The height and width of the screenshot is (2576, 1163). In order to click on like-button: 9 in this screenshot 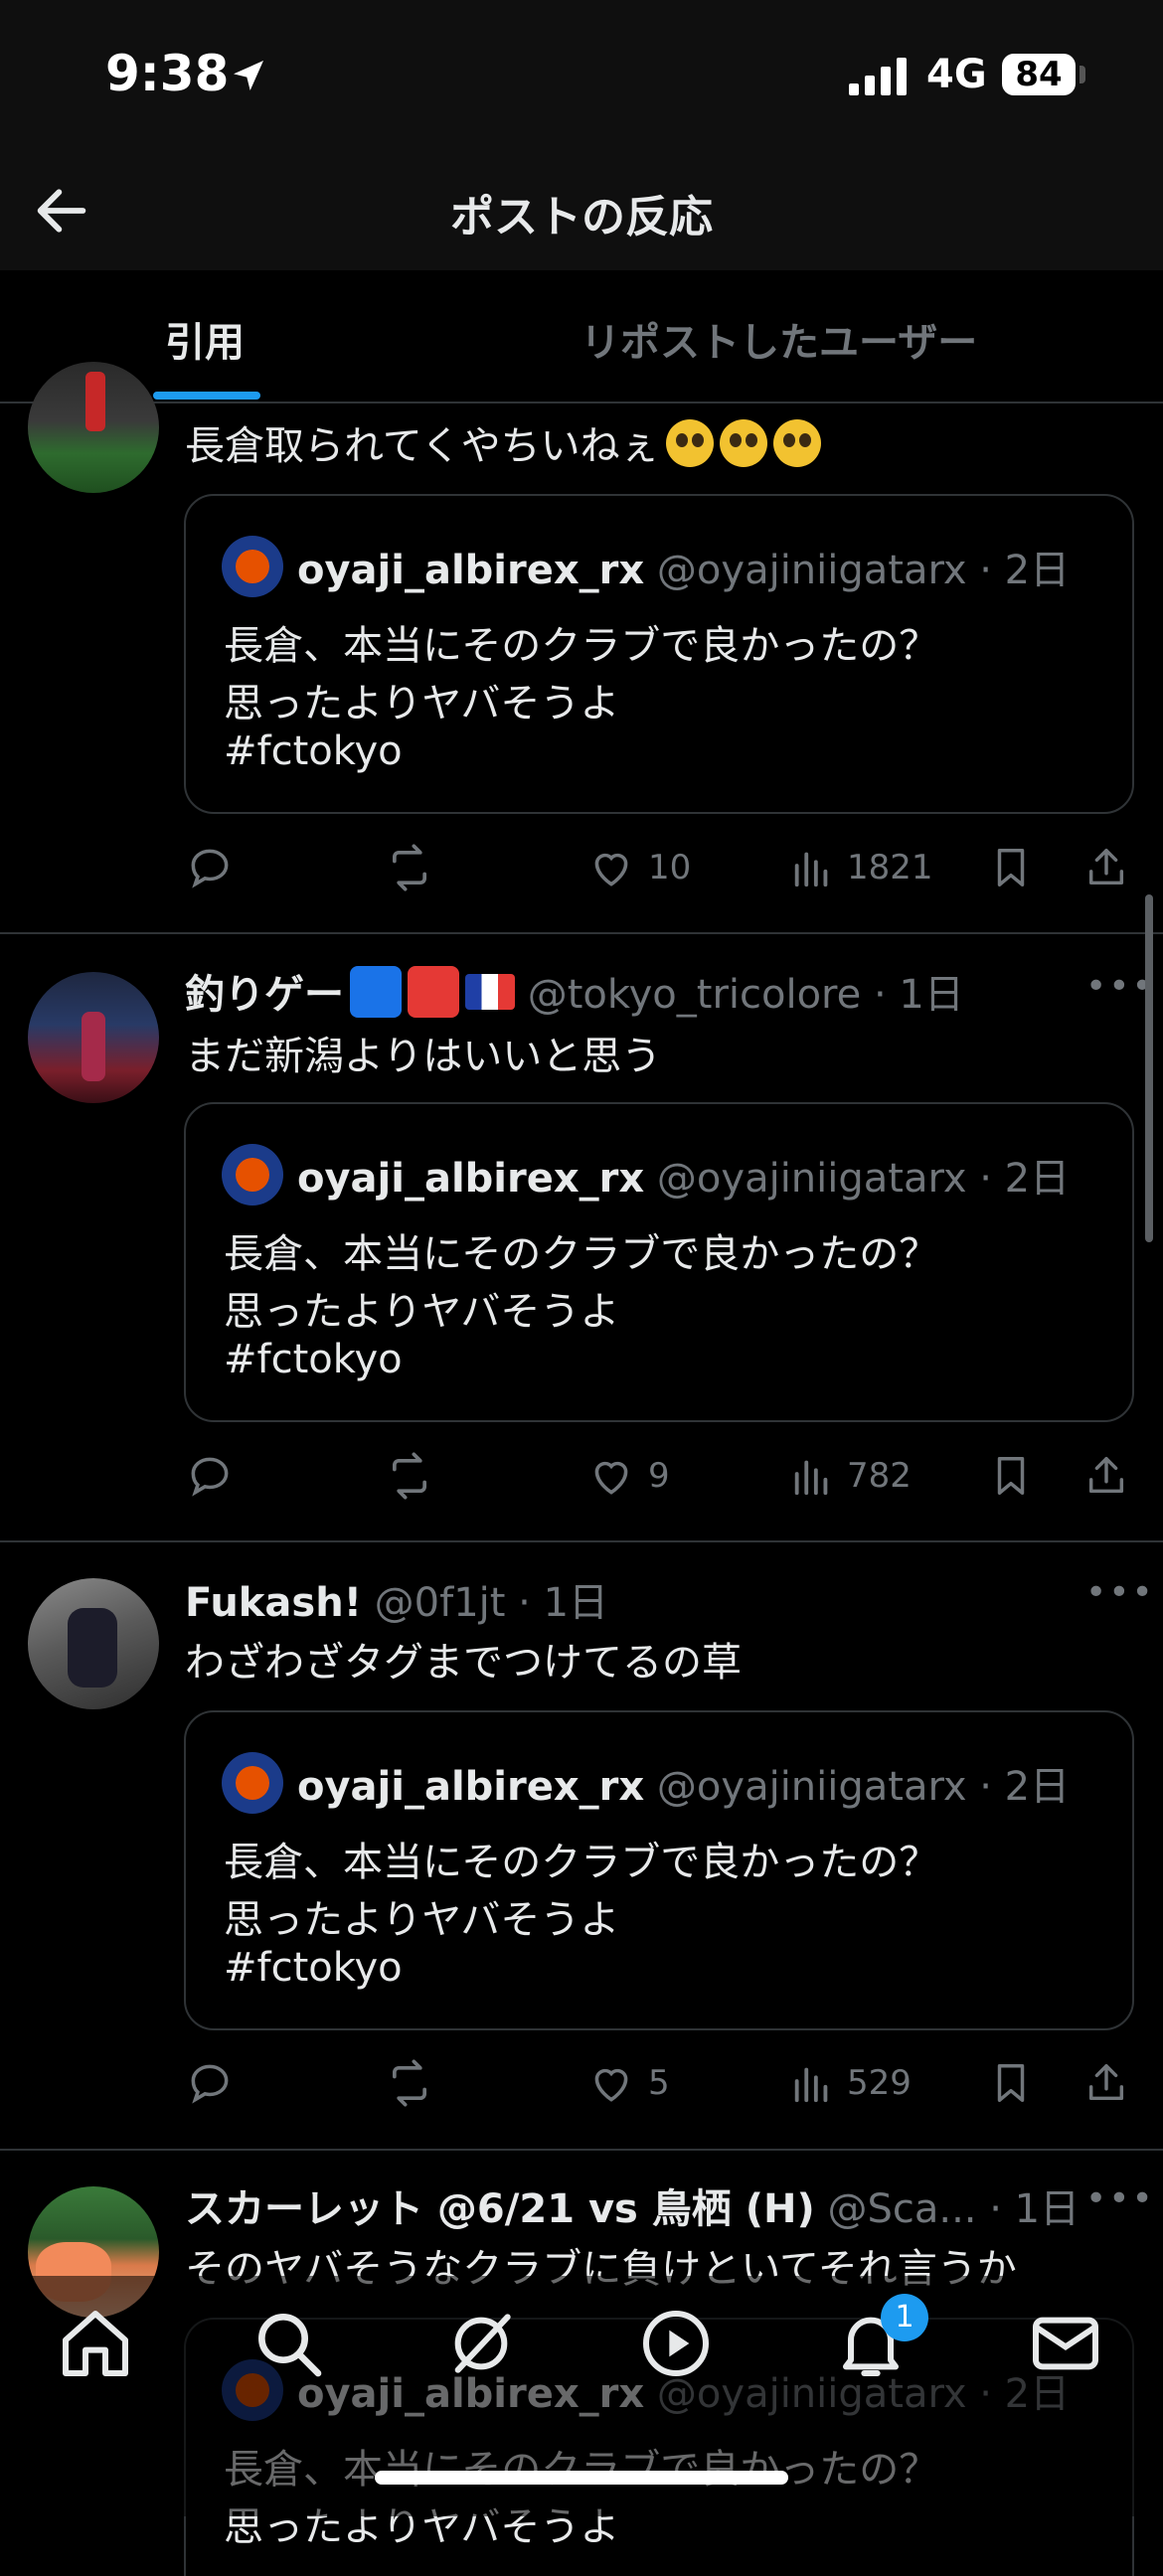, I will do `click(628, 1476)`.